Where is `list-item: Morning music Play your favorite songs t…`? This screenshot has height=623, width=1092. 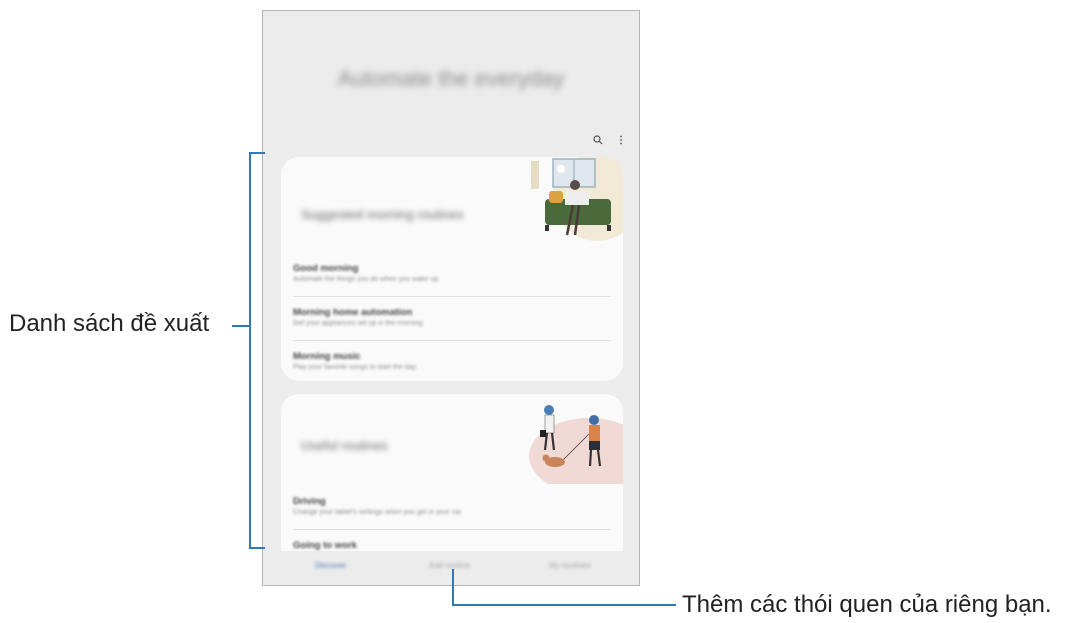
list-item: Morning music Play your favorite songs t… is located at coordinates (452, 366).